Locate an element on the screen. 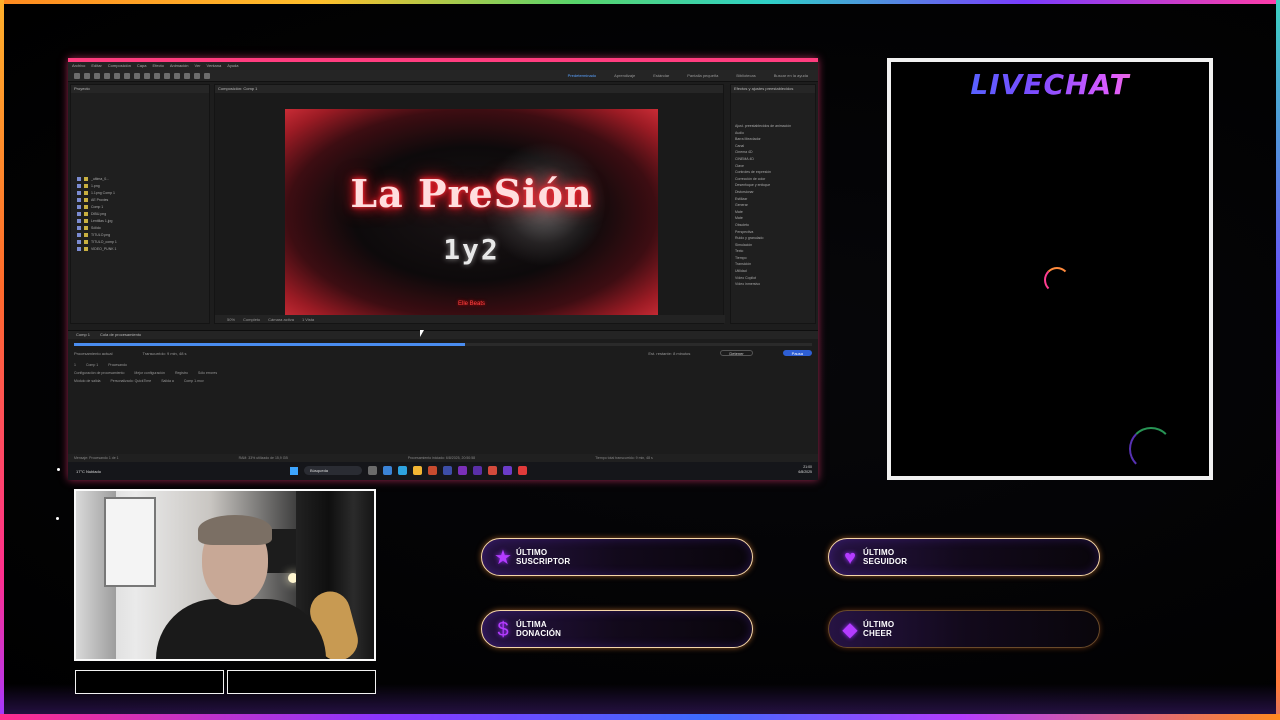 This screenshot has height=720, width=1280. eraser-tool-icon is located at coordinates (197, 75).